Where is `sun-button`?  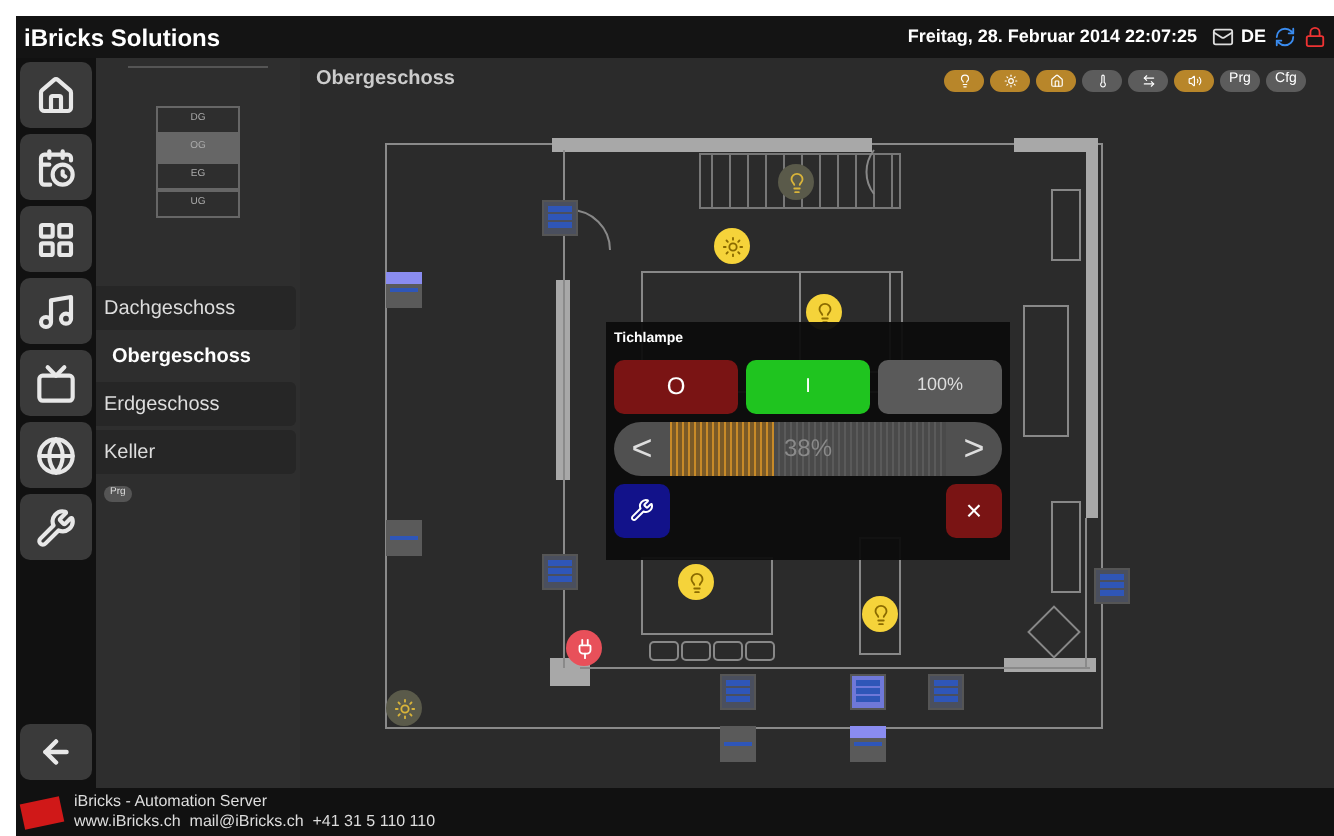 sun-button is located at coordinates (1010, 81).